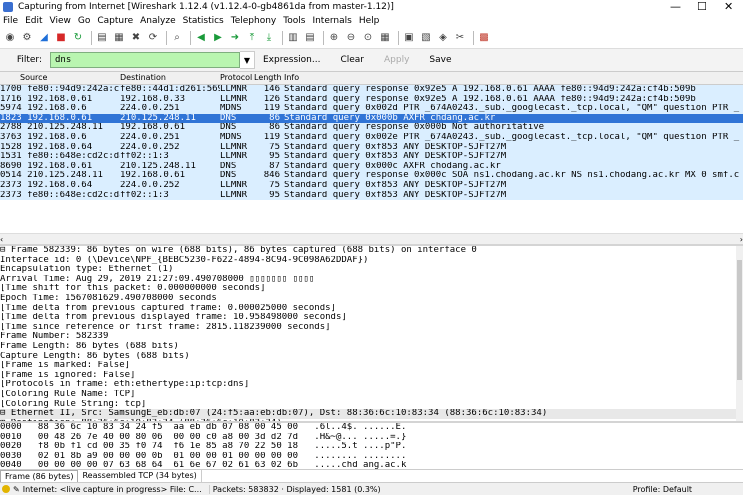 The image size is (743, 495). What do you see at coordinates (351, 38) in the screenshot?
I see `zoom-out-icon: ⊖` at bounding box center [351, 38].